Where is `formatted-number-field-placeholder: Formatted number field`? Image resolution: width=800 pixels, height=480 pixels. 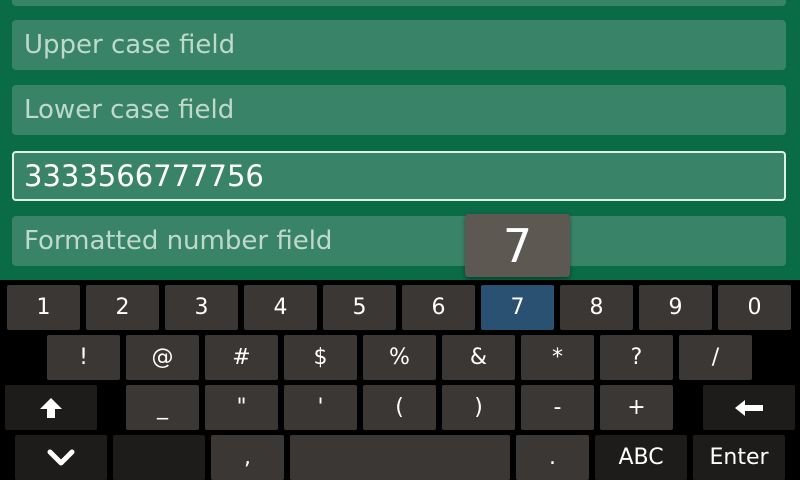
formatted-number-field-placeholder: Formatted number field is located at coordinates (178, 241).